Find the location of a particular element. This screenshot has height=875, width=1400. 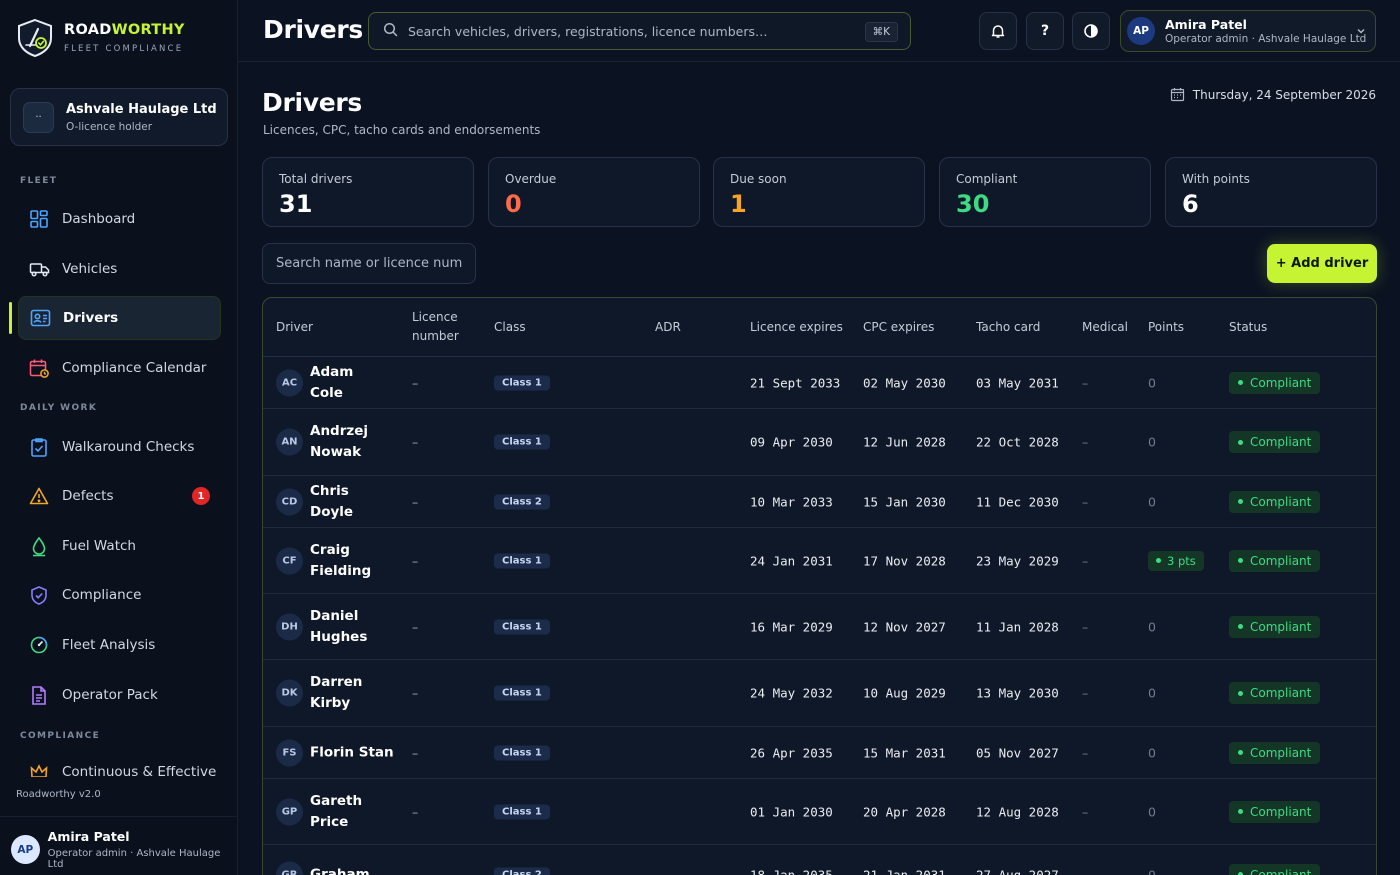

column-header: Medical is located at coordinates (1105, 327).